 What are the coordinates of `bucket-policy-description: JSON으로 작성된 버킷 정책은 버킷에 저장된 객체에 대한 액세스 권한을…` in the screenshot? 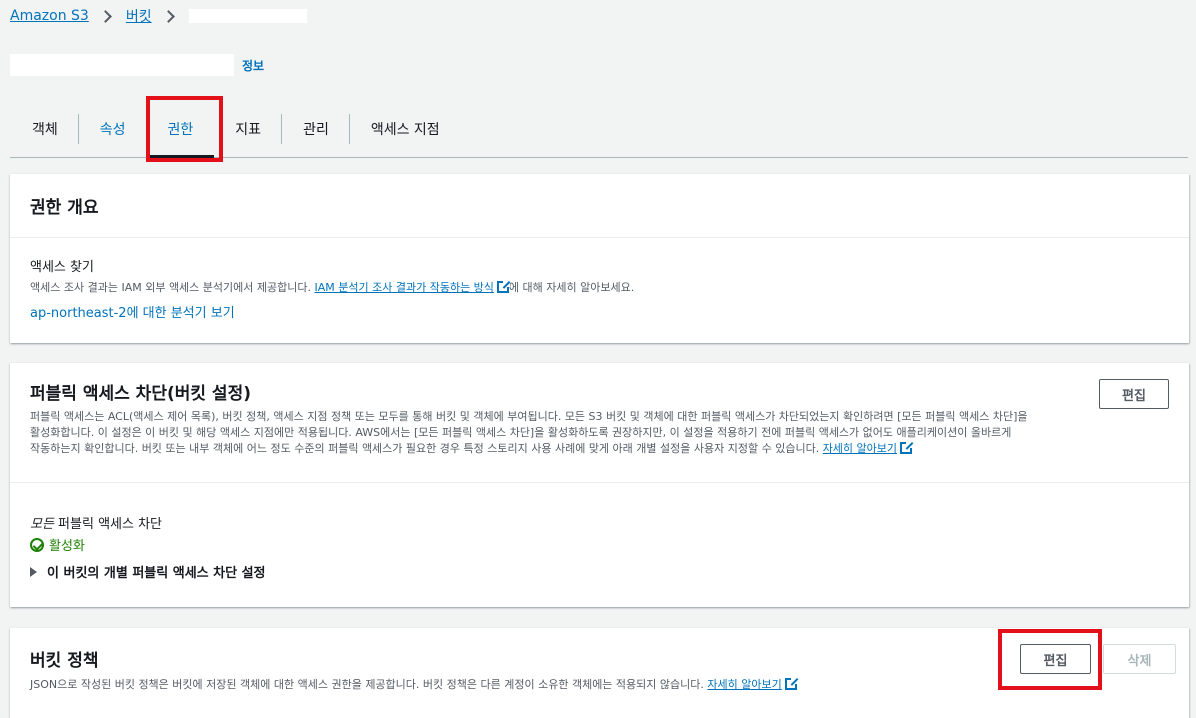 It's located at (599, 685).